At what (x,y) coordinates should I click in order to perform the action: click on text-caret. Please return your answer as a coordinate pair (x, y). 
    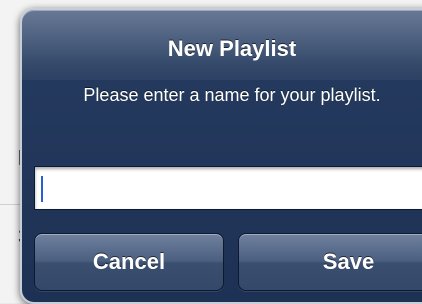
    Looking at the image, I should click on (42, 189).